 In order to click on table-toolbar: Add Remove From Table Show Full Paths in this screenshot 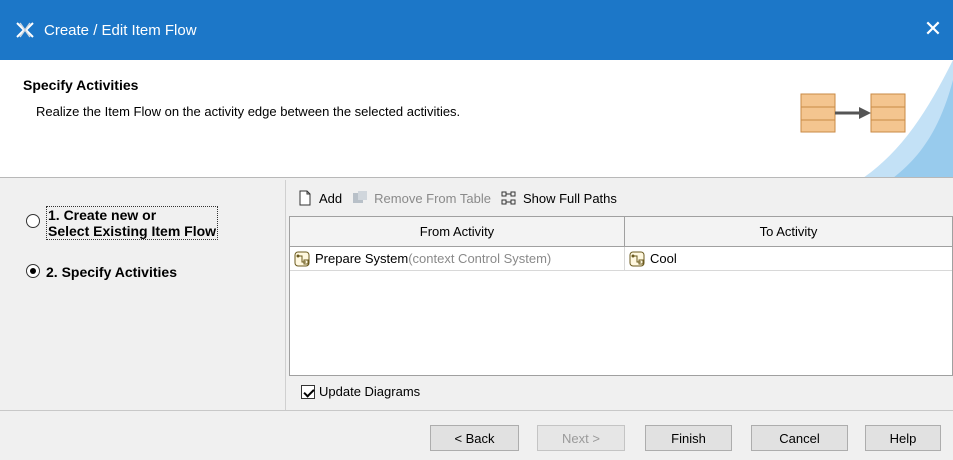, I will do `click(452, 198)`.